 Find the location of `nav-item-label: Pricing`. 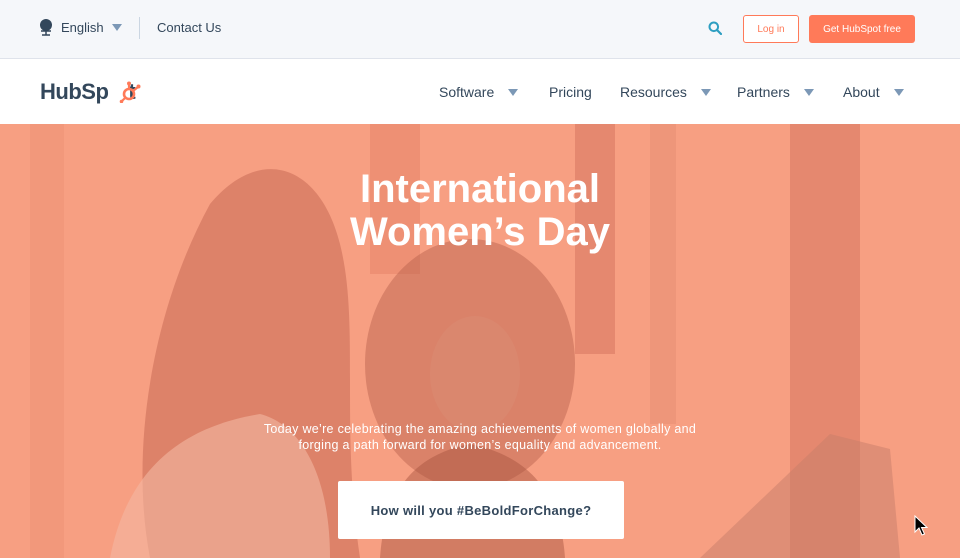

nav-item-label: Pricing is located at coordinates (570, 92).